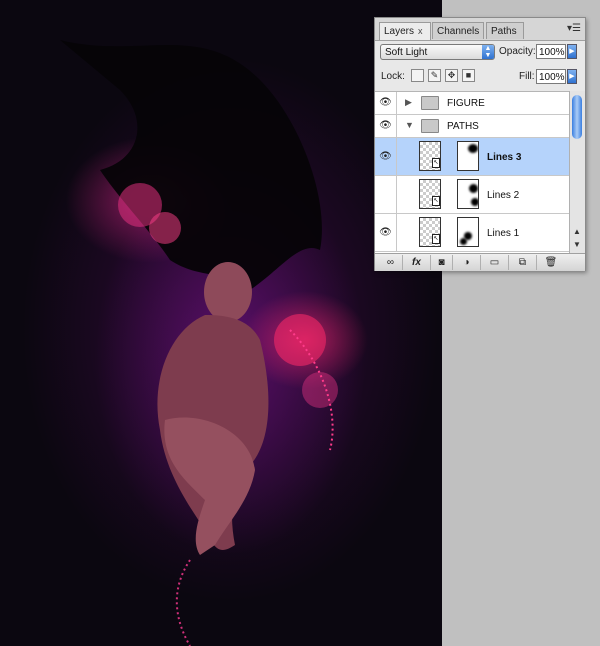 This screenshot has height=646, width=600. What do you see at coordinates (408, 102) in the screenshot?
I see `expand-arrow-icon: ▶` at bounding box center [408, 102].